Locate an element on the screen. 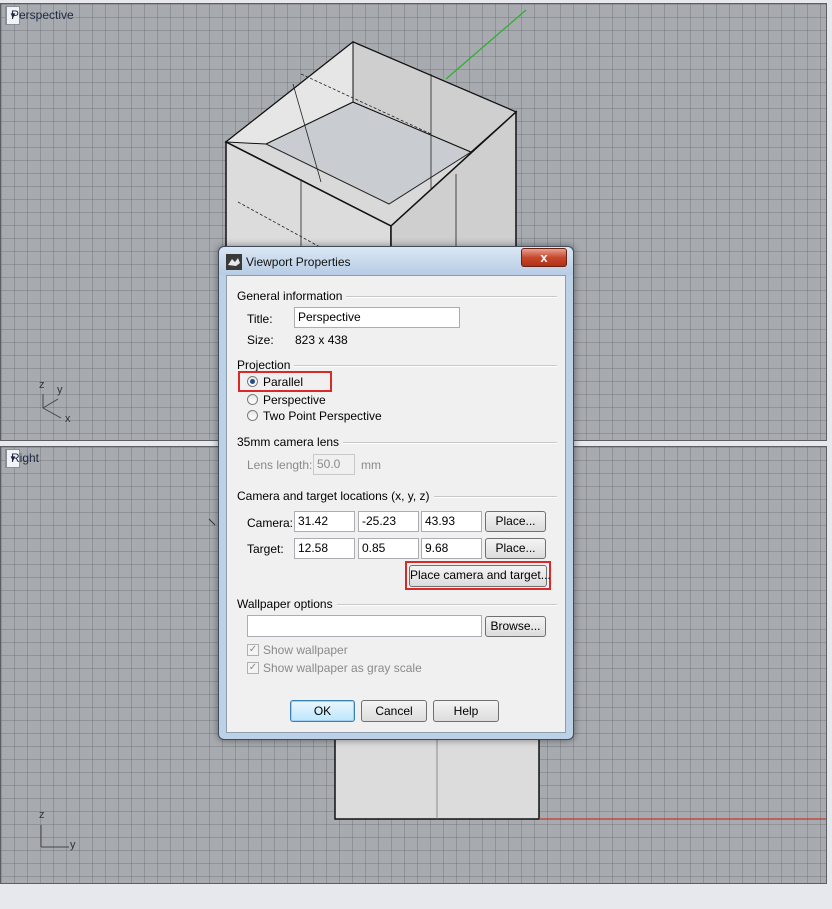 The width and height of the screenshot is (832, 909). target-x-input: 12.58 is located at coordinates (324, 548).